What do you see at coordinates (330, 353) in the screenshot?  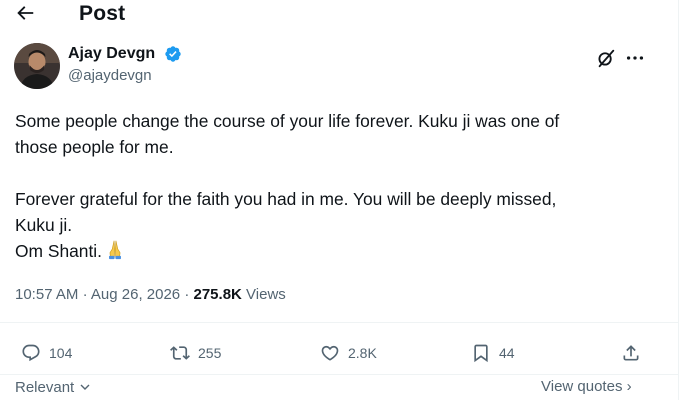 I see `heart-icon` at bounding box center [330, 353].